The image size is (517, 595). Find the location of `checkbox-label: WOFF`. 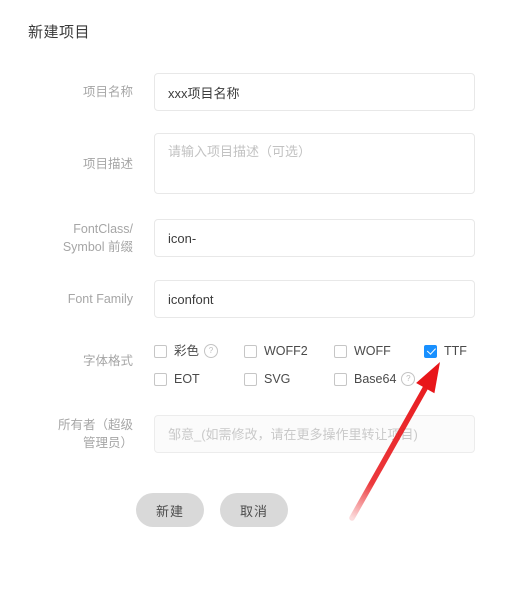

checkbox-label: WOFF is located at coordinates (372, 351).